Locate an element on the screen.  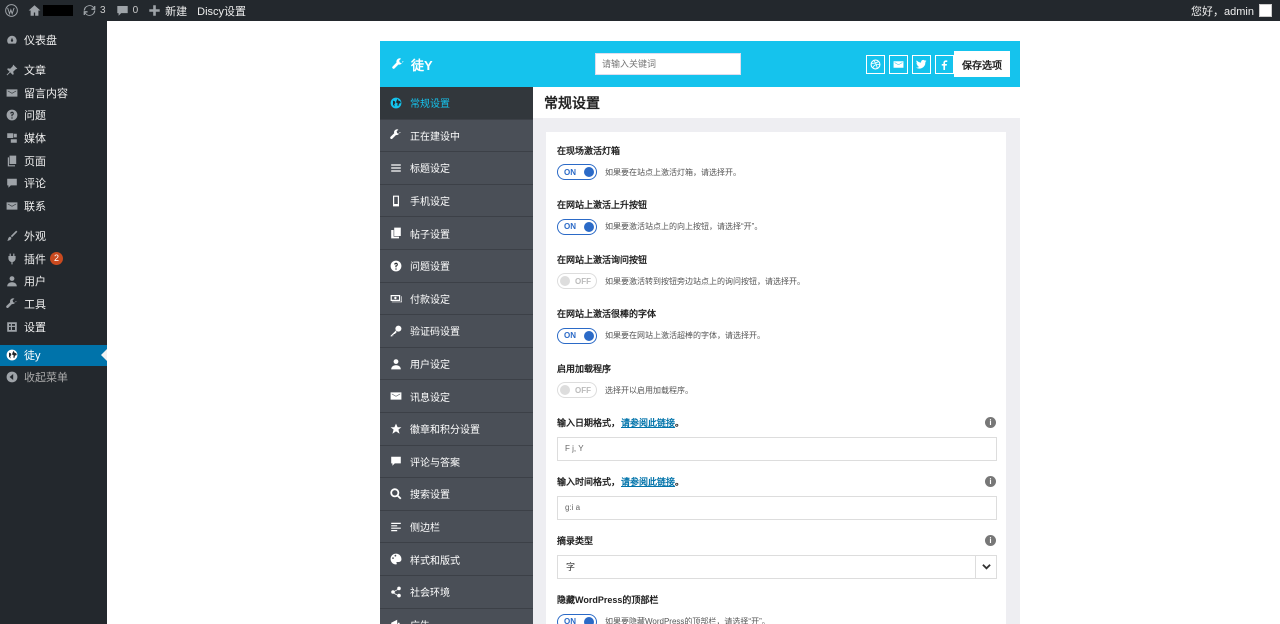
label-text: 摘录类型 is located at coordinates (575, 541).